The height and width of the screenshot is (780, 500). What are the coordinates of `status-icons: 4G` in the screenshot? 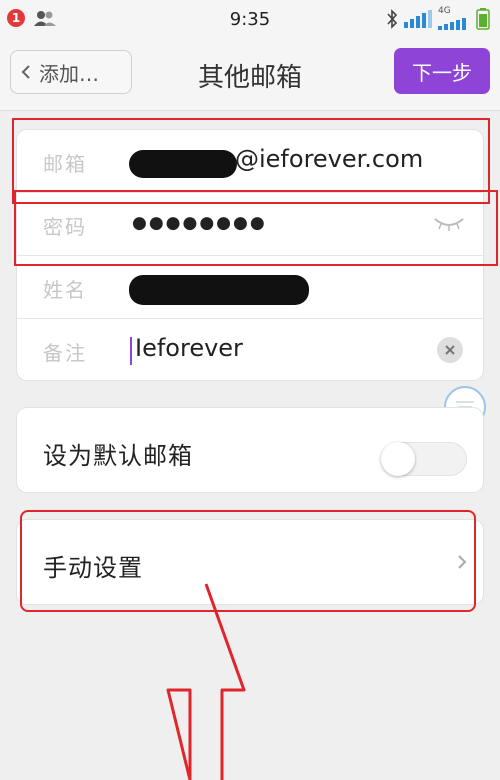 It's located at (438, 18).